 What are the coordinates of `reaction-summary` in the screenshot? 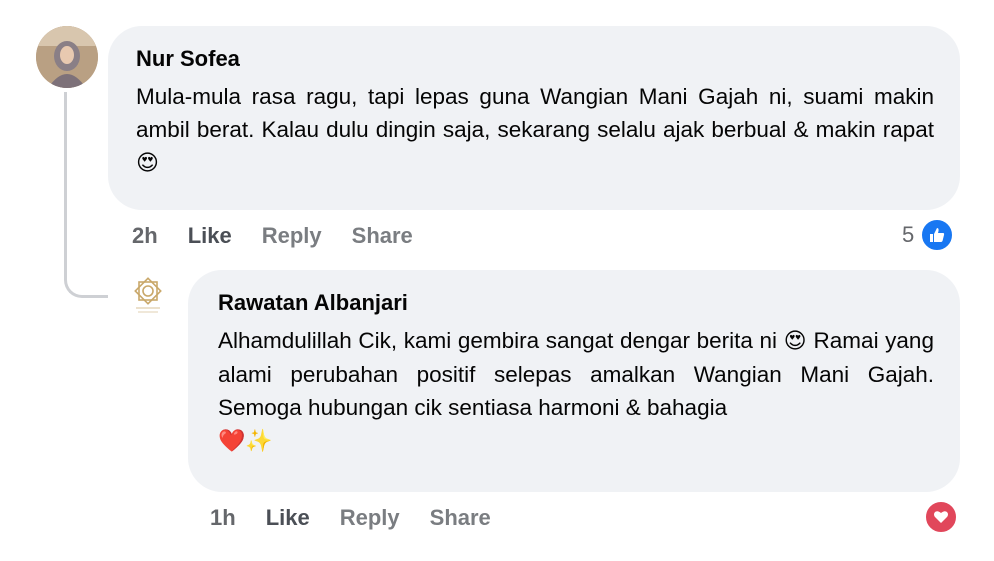 It's located at (941, 517).